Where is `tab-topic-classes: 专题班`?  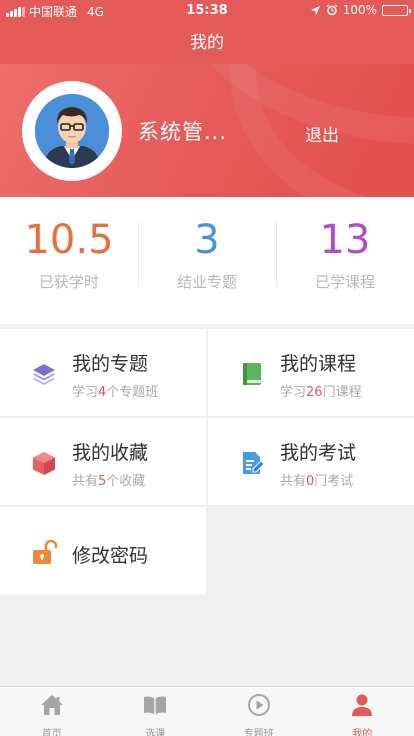 tab-topic-classes: 专题班 is located at coordinates (259, 711).